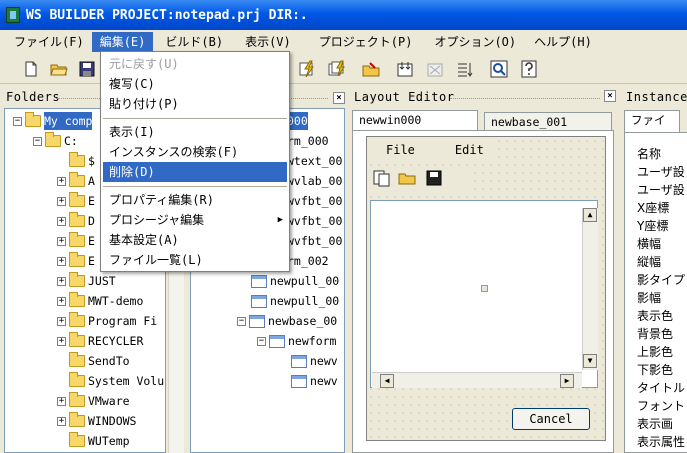 The width and height of the screenshot is (687, 453). Describe the element at coordinates (102, 281) in the screenshot. I see `tree-item: JUST` at that location.